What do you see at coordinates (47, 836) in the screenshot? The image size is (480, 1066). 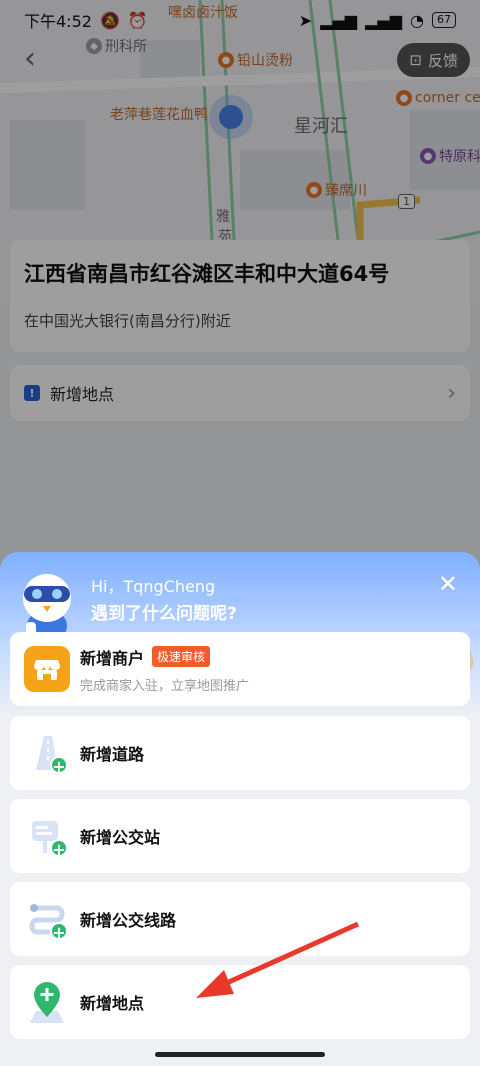 I see `bus-stop-icon: +` at bounding box center [47, 836].